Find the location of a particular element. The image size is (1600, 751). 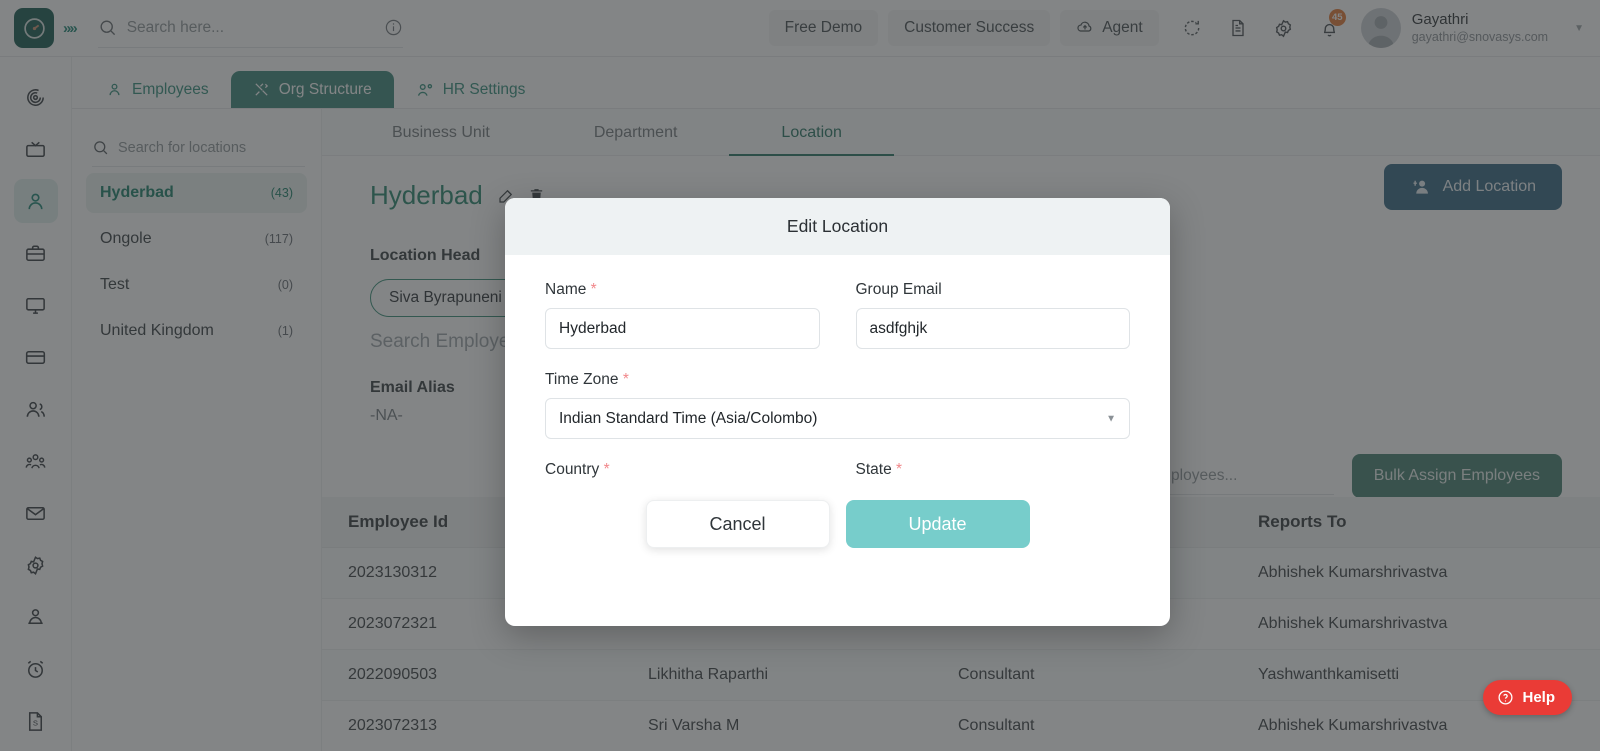

group-email-input: asdfghjk is located at coordinates (992, 328).